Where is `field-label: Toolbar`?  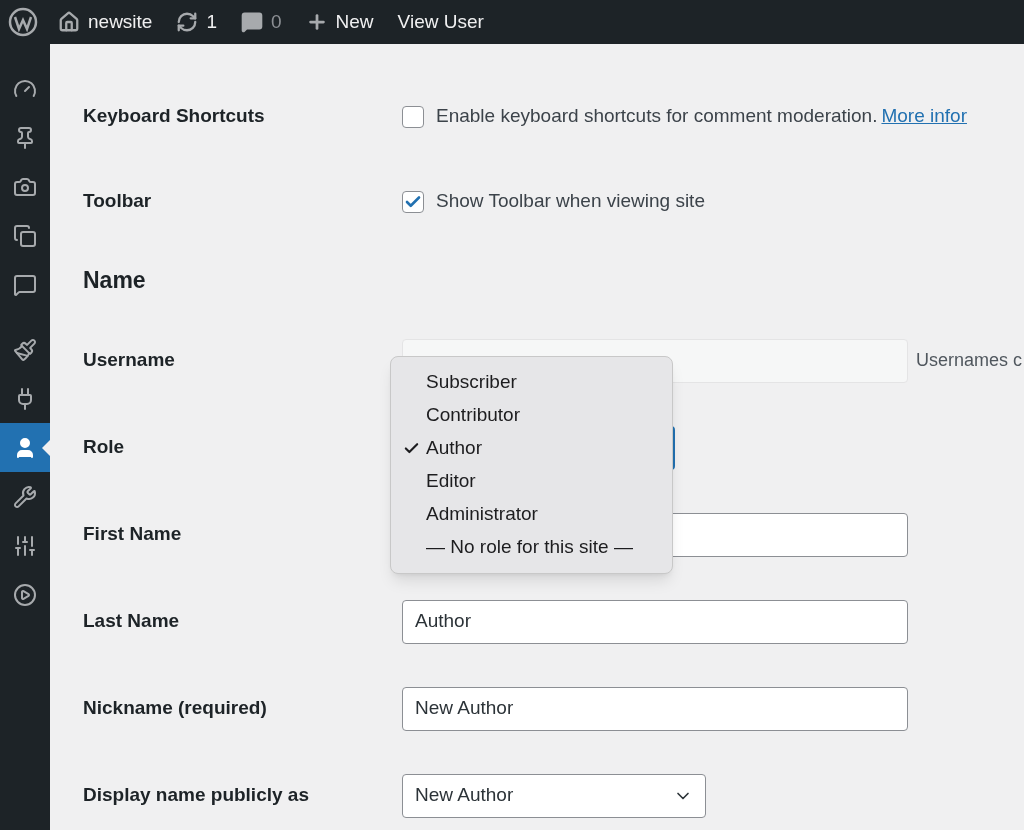
field-label: Toolbar is located at coordinates (118, 201).